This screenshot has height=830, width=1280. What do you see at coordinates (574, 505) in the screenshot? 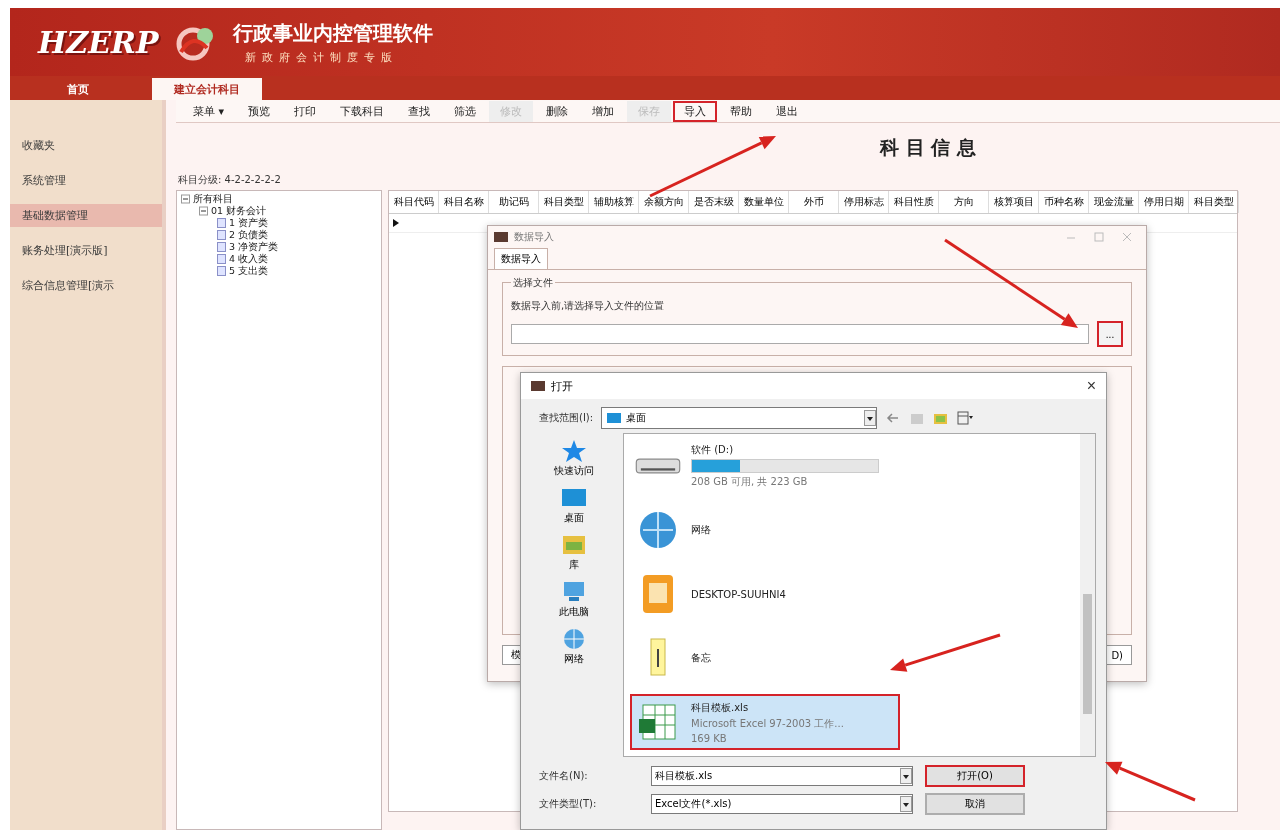
I see `quick-access-item: 桌面` at bounding box center [574, 505].